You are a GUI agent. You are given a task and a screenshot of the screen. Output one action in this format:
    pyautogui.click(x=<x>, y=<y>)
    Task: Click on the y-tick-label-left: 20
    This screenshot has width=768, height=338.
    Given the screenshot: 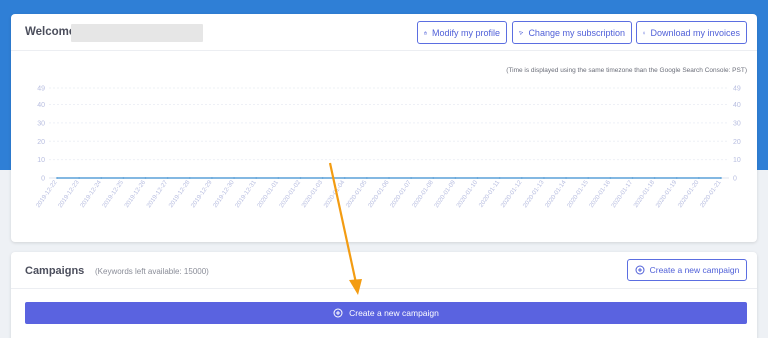 What is the action you would take?
    pyautogui.click(x=41, y=142)
    